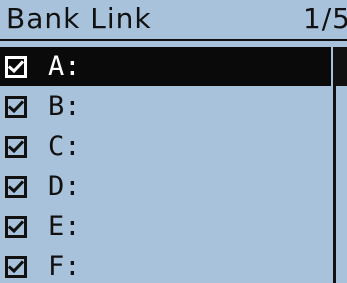 This screenshot has width=347, height=283. Describe the element at coordinates (64, 226) in the screenshot. I see `bank-label-e: E:` at that location.